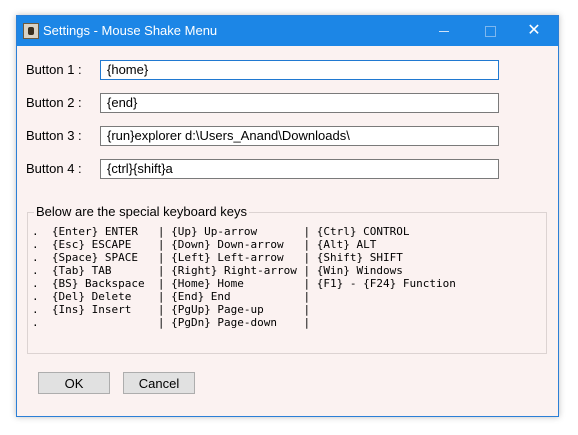 The image size is (578, 435). Describe the element at coordinates (171, 296) in the screenshot. I see `keys-line: . {Del} Delete | {End} End |` at that location.